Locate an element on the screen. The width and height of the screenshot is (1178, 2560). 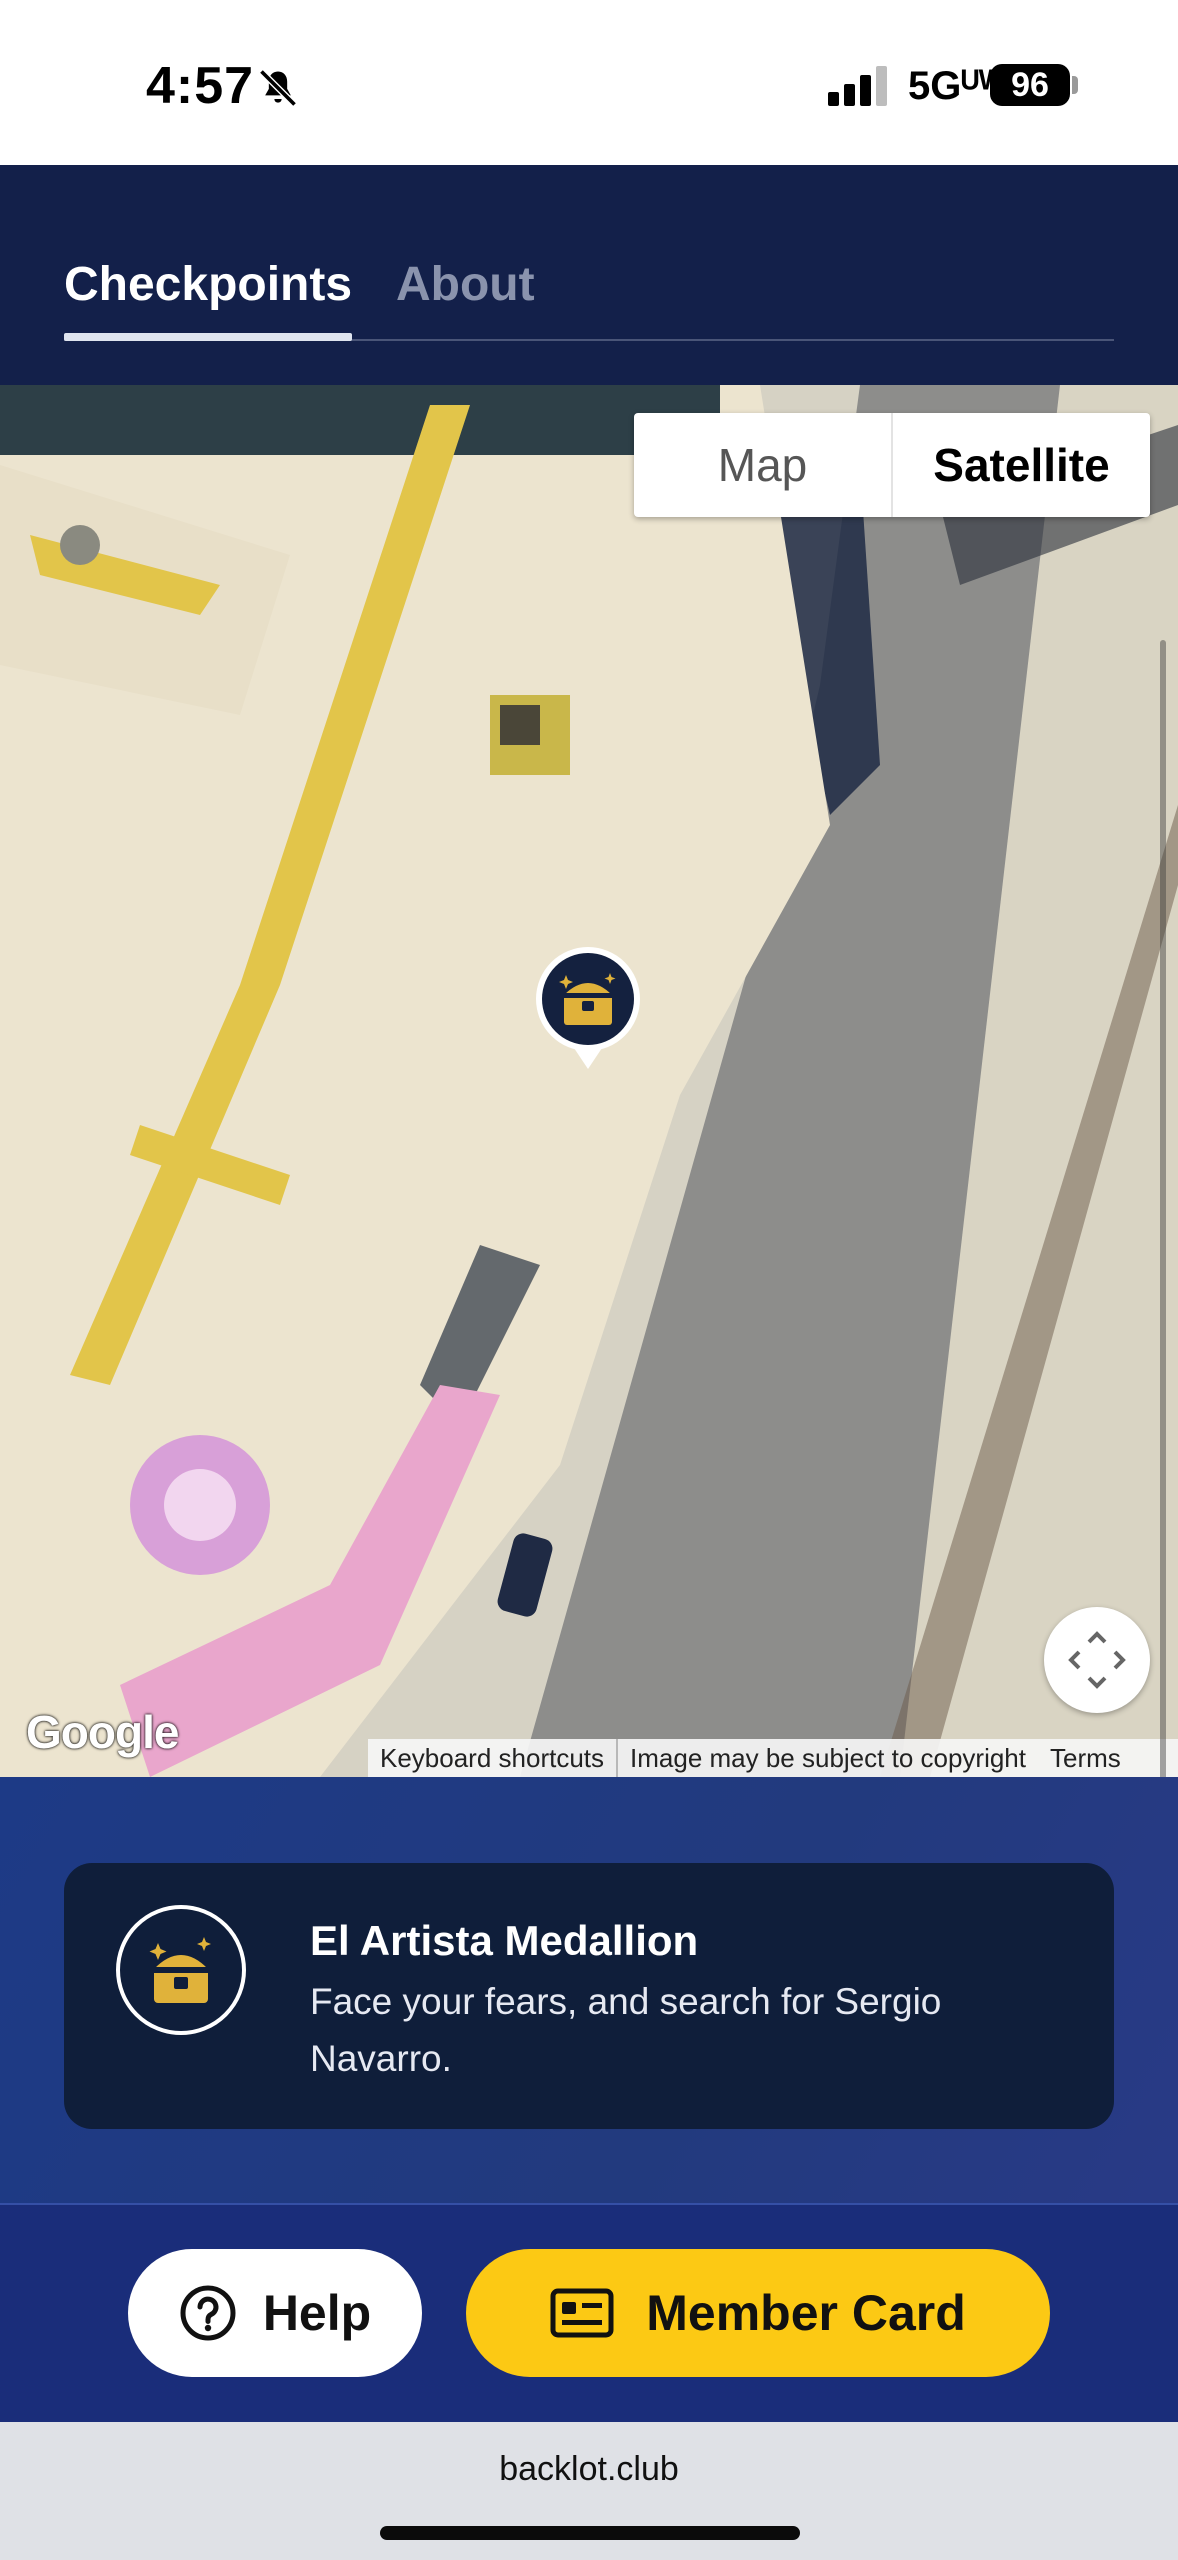
checkpoint-title: El Artista Medallion is located at coordinates (504, 1940).